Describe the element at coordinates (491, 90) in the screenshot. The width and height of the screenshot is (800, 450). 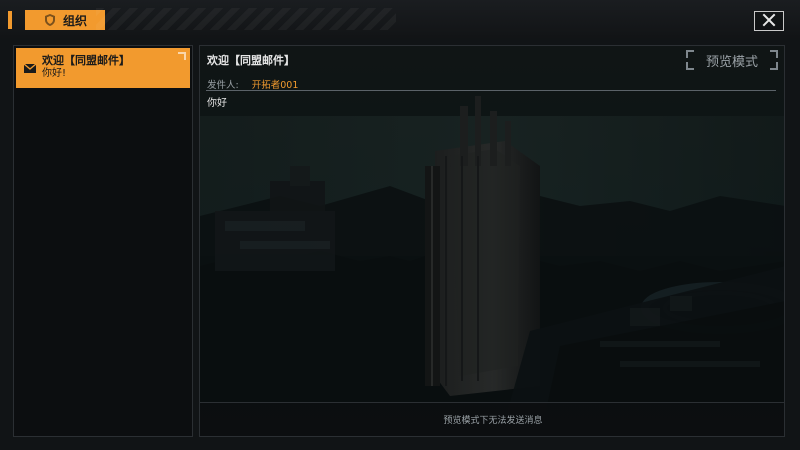
I see `header-divider` at that location.